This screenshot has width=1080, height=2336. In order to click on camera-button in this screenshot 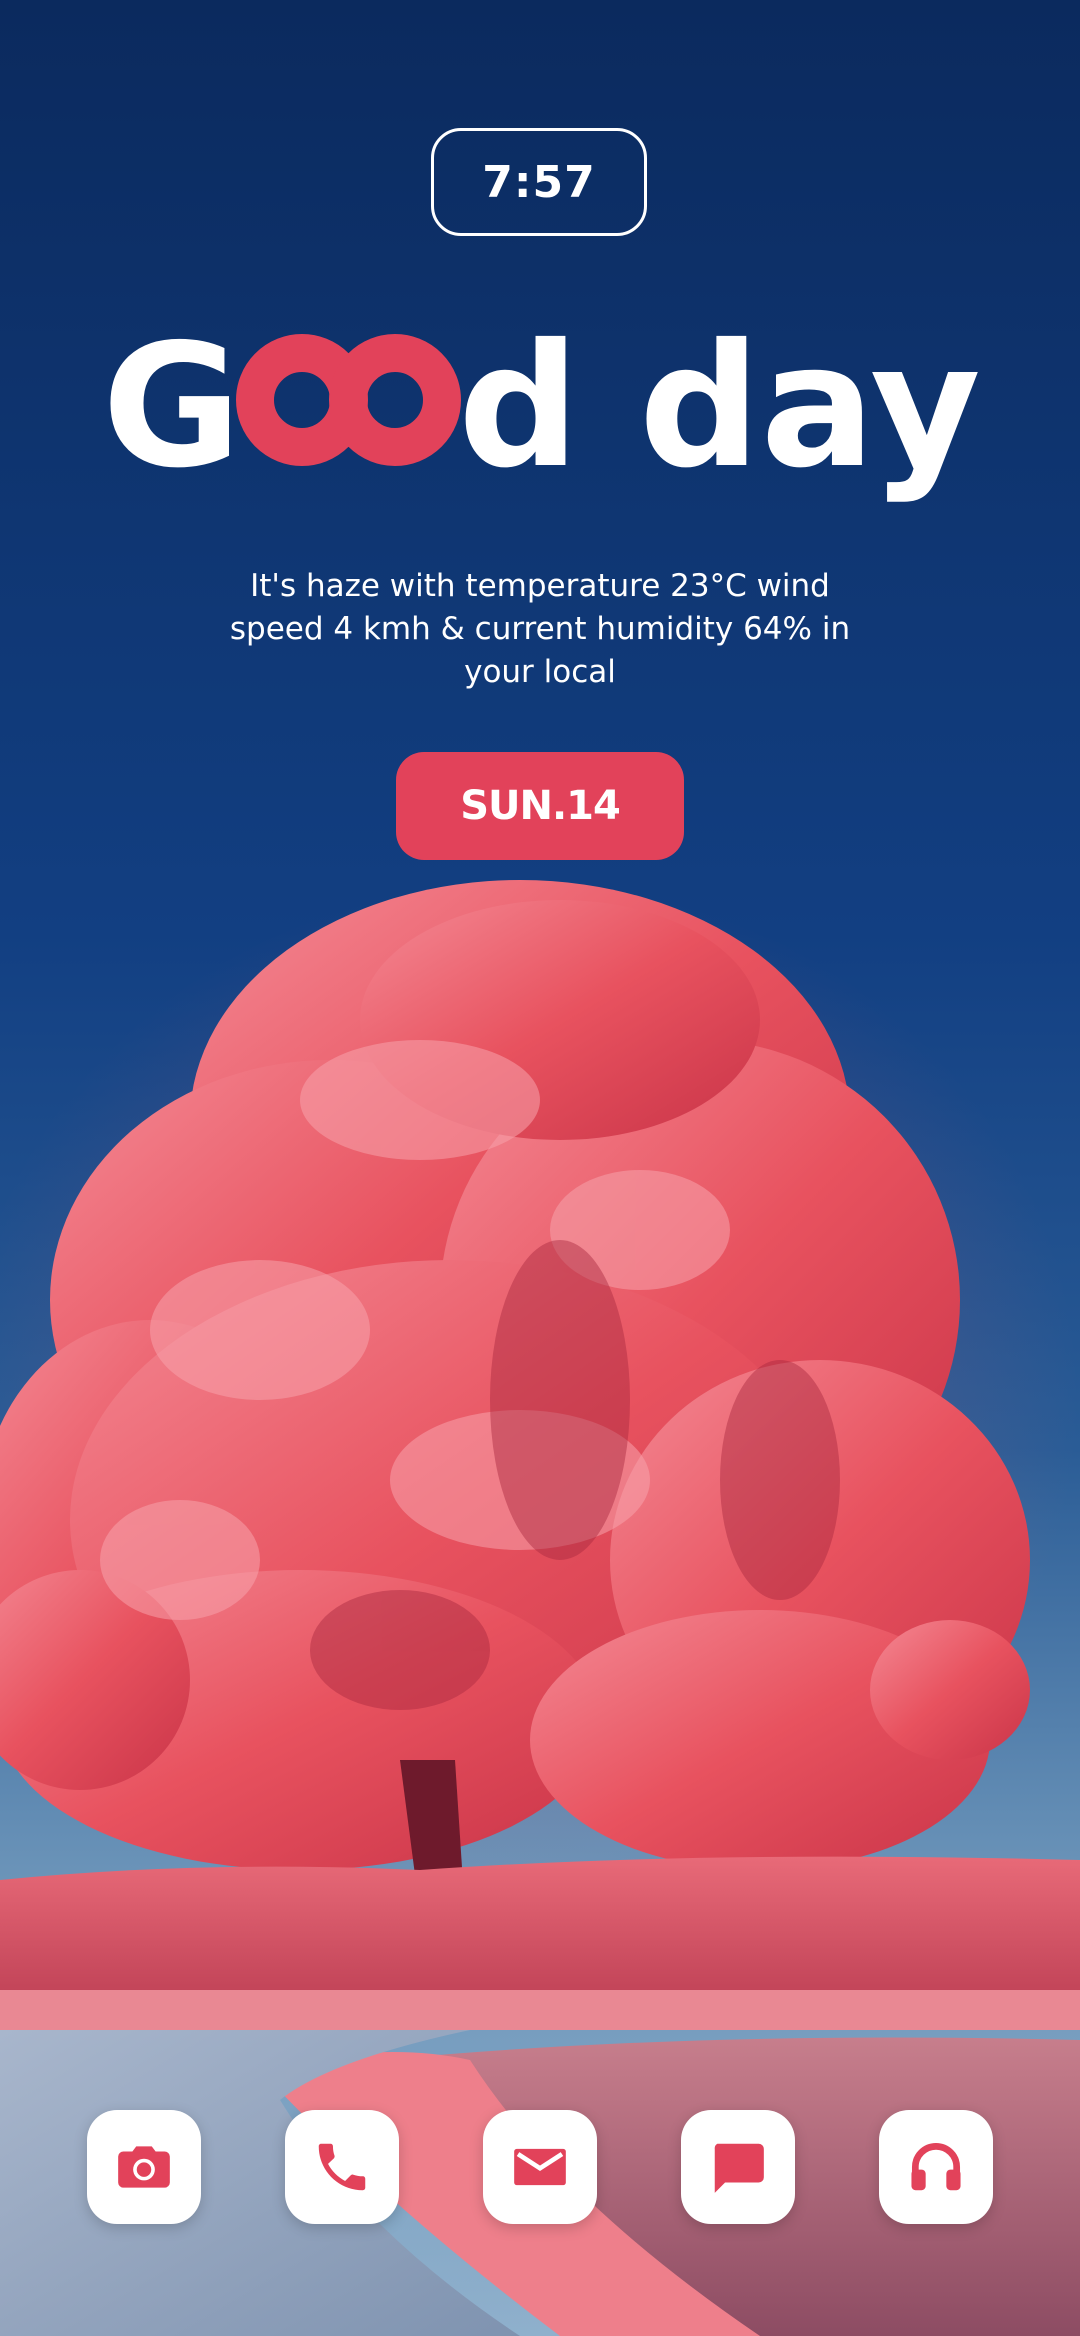, I will do `click(144, 2167)`.